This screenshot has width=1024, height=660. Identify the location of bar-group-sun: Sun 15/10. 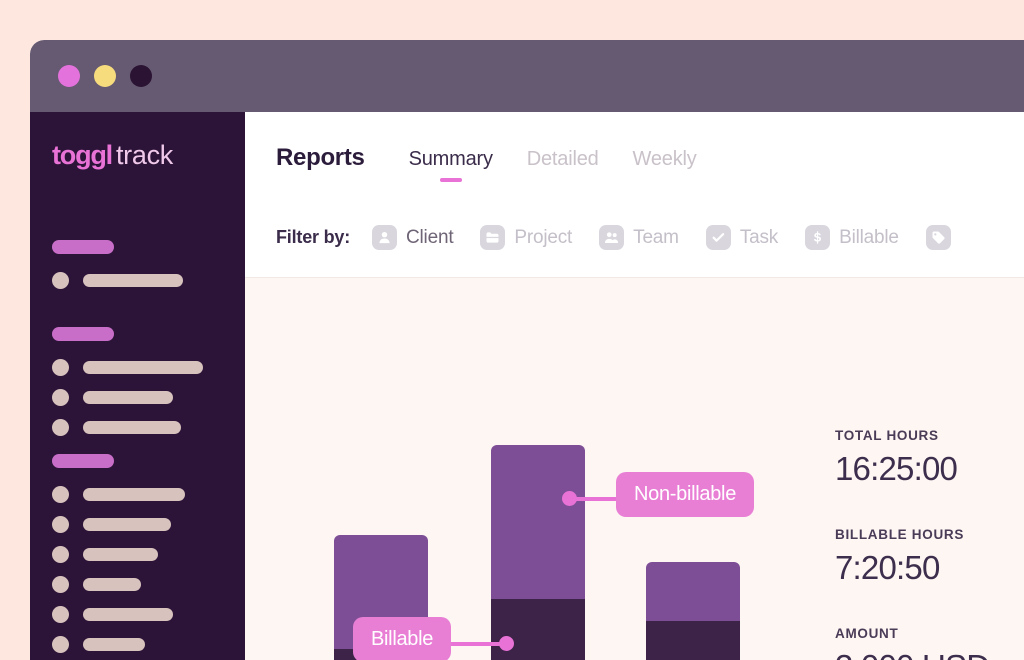
(538, 469).